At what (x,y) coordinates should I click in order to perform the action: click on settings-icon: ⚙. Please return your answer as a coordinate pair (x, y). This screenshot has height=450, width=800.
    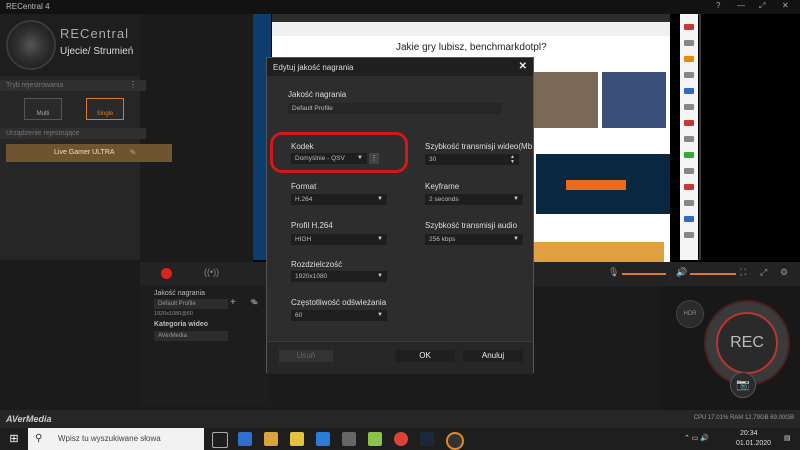
    Looking at the image, I should click on (784, 272).